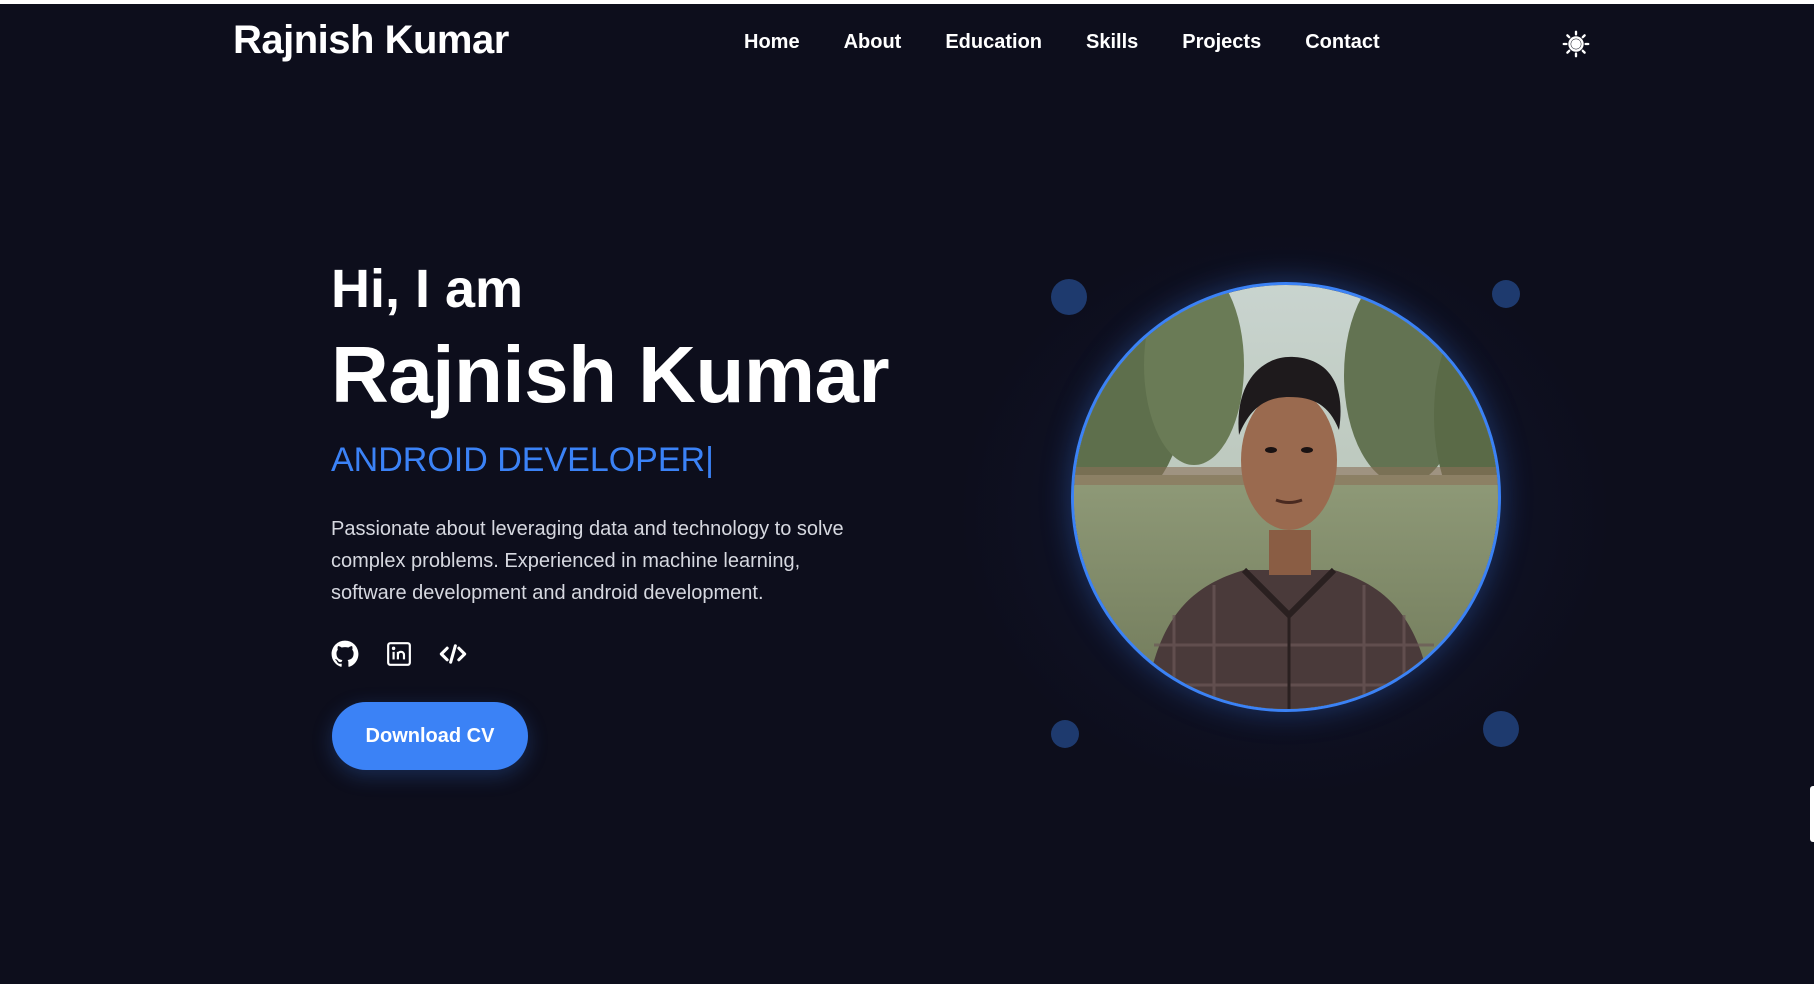 This screenshot has height=985, width=1814. I want to click on github-icon, so click(345, 653).